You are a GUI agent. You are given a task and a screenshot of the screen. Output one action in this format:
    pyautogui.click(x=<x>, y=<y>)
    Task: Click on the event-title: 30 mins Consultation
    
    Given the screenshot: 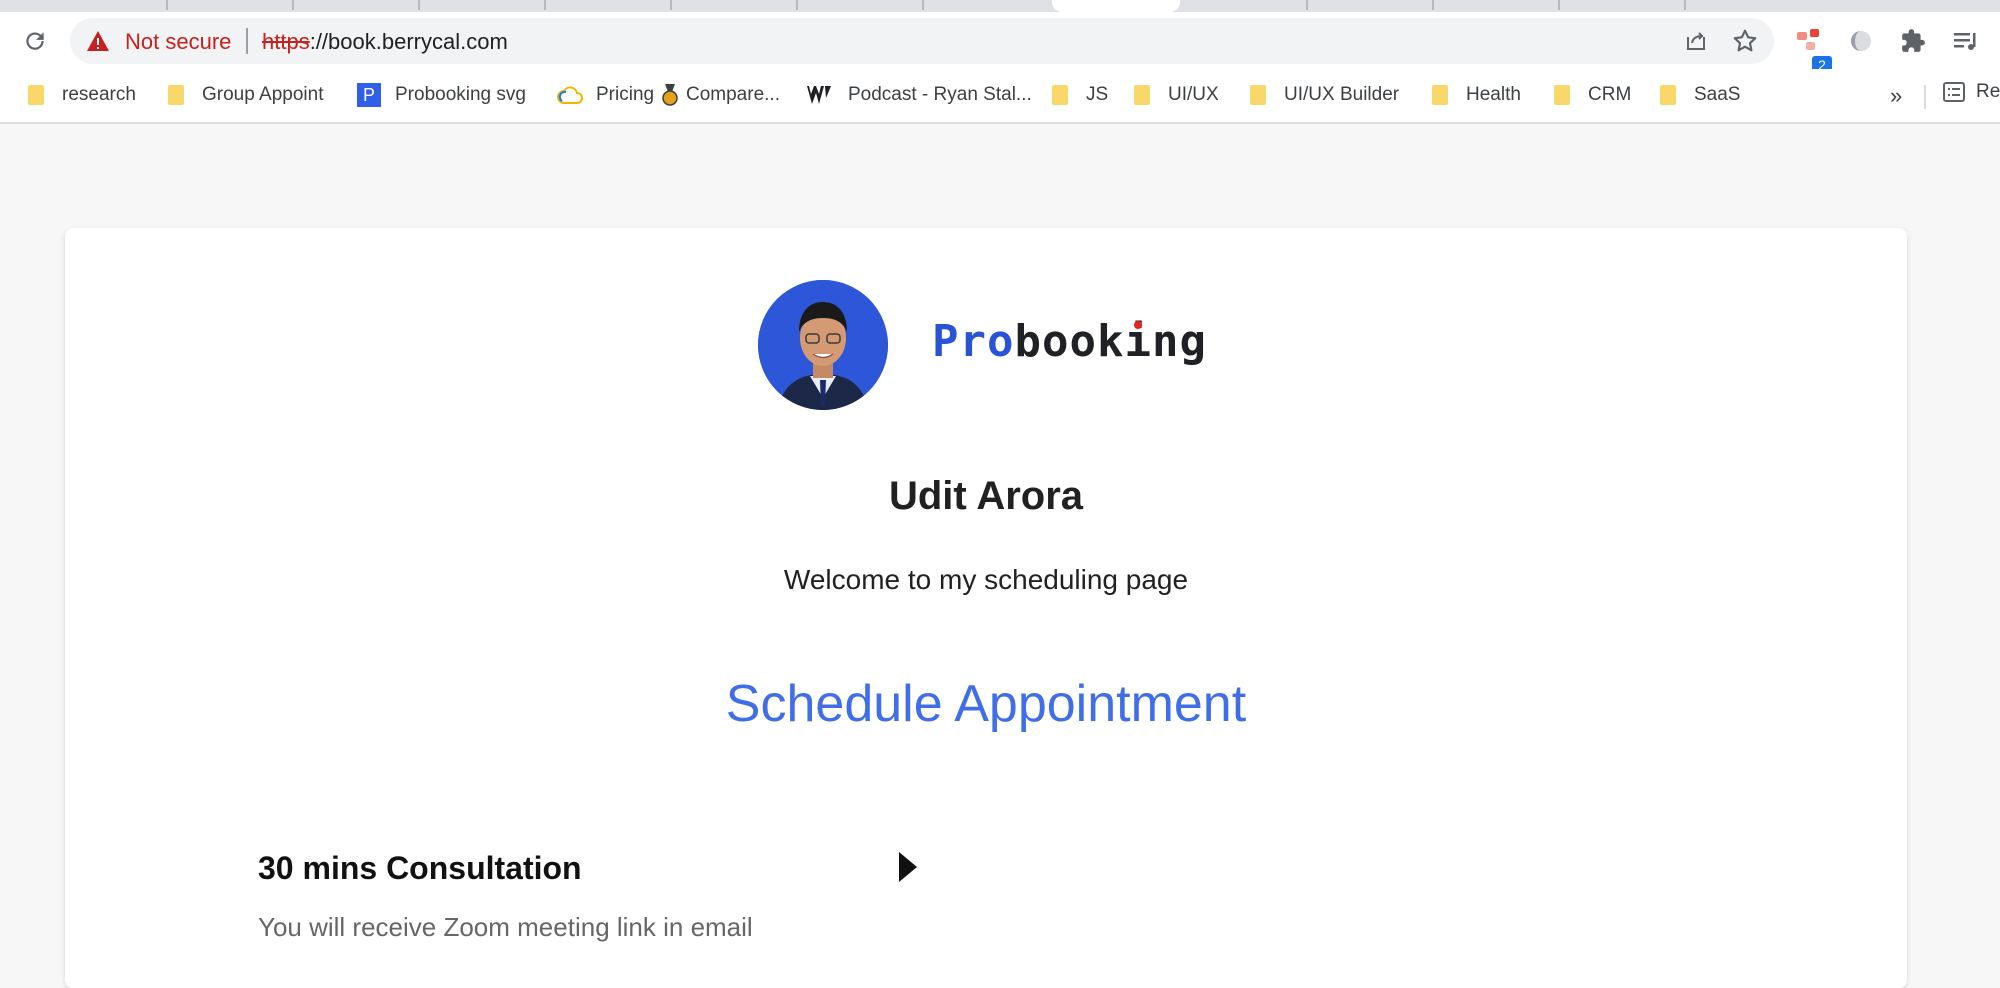 What is the action you would take?
    pyautogui.click(x=420, y=868)
    